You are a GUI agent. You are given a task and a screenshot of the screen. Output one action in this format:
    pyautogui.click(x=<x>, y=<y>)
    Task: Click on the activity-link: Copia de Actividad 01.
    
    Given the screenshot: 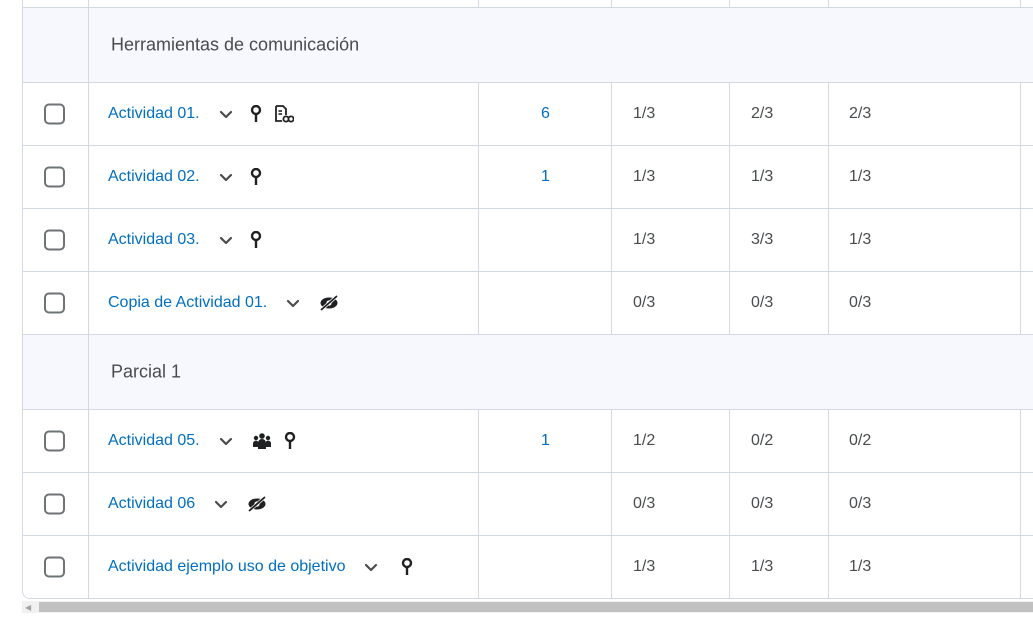 What is the action you would take?
    pyautogui.click(x=187, y=303)
    